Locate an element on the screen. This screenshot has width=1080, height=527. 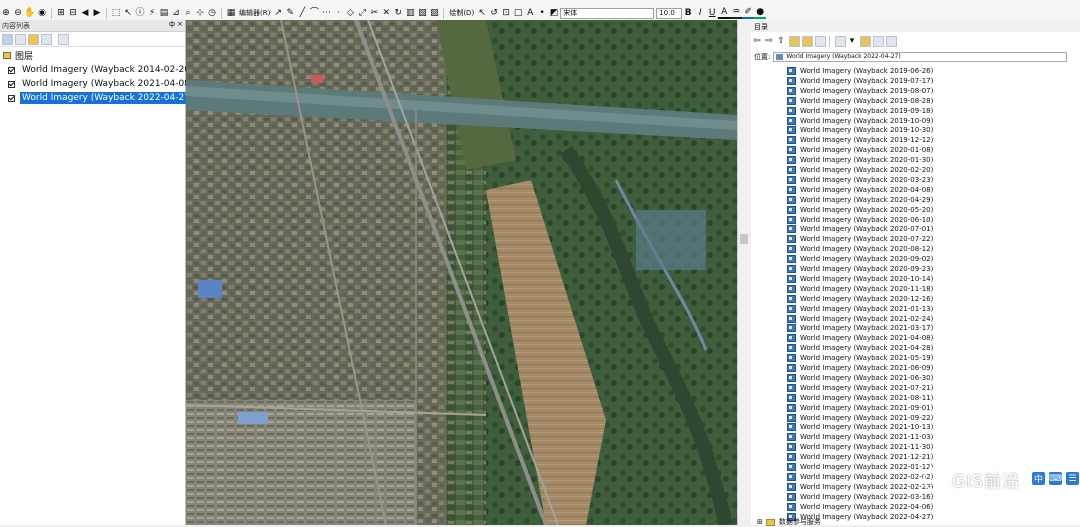
draw-point-icon: • is located at coordinates (542, 13).